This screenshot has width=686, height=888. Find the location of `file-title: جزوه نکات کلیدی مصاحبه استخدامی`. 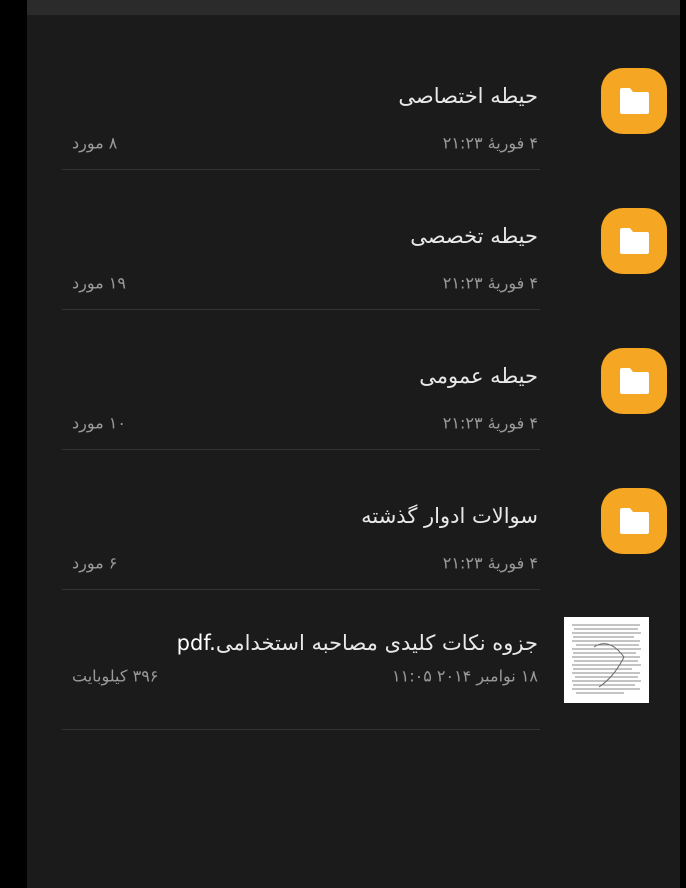

file-title: جزوه نکات کلیدی مصاحبه استخدامی is located at coordinates (376, 643).